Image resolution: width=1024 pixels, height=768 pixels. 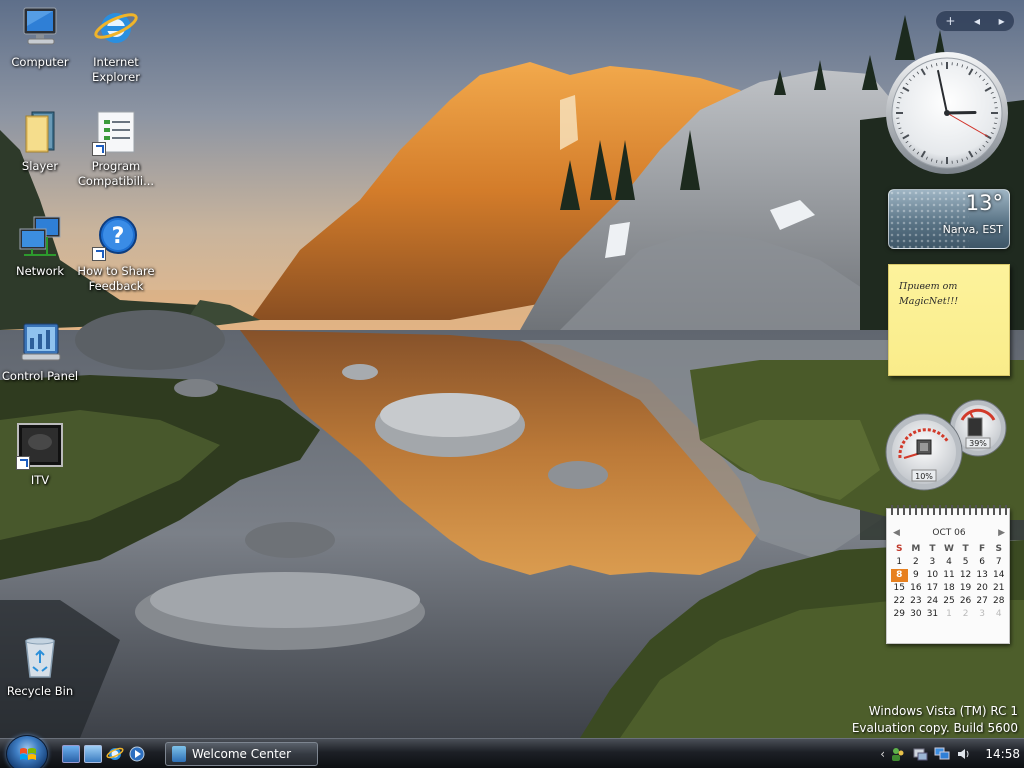 I want to click on weather-gadget: 13° Narva, EST, so click(x=949, y=219).